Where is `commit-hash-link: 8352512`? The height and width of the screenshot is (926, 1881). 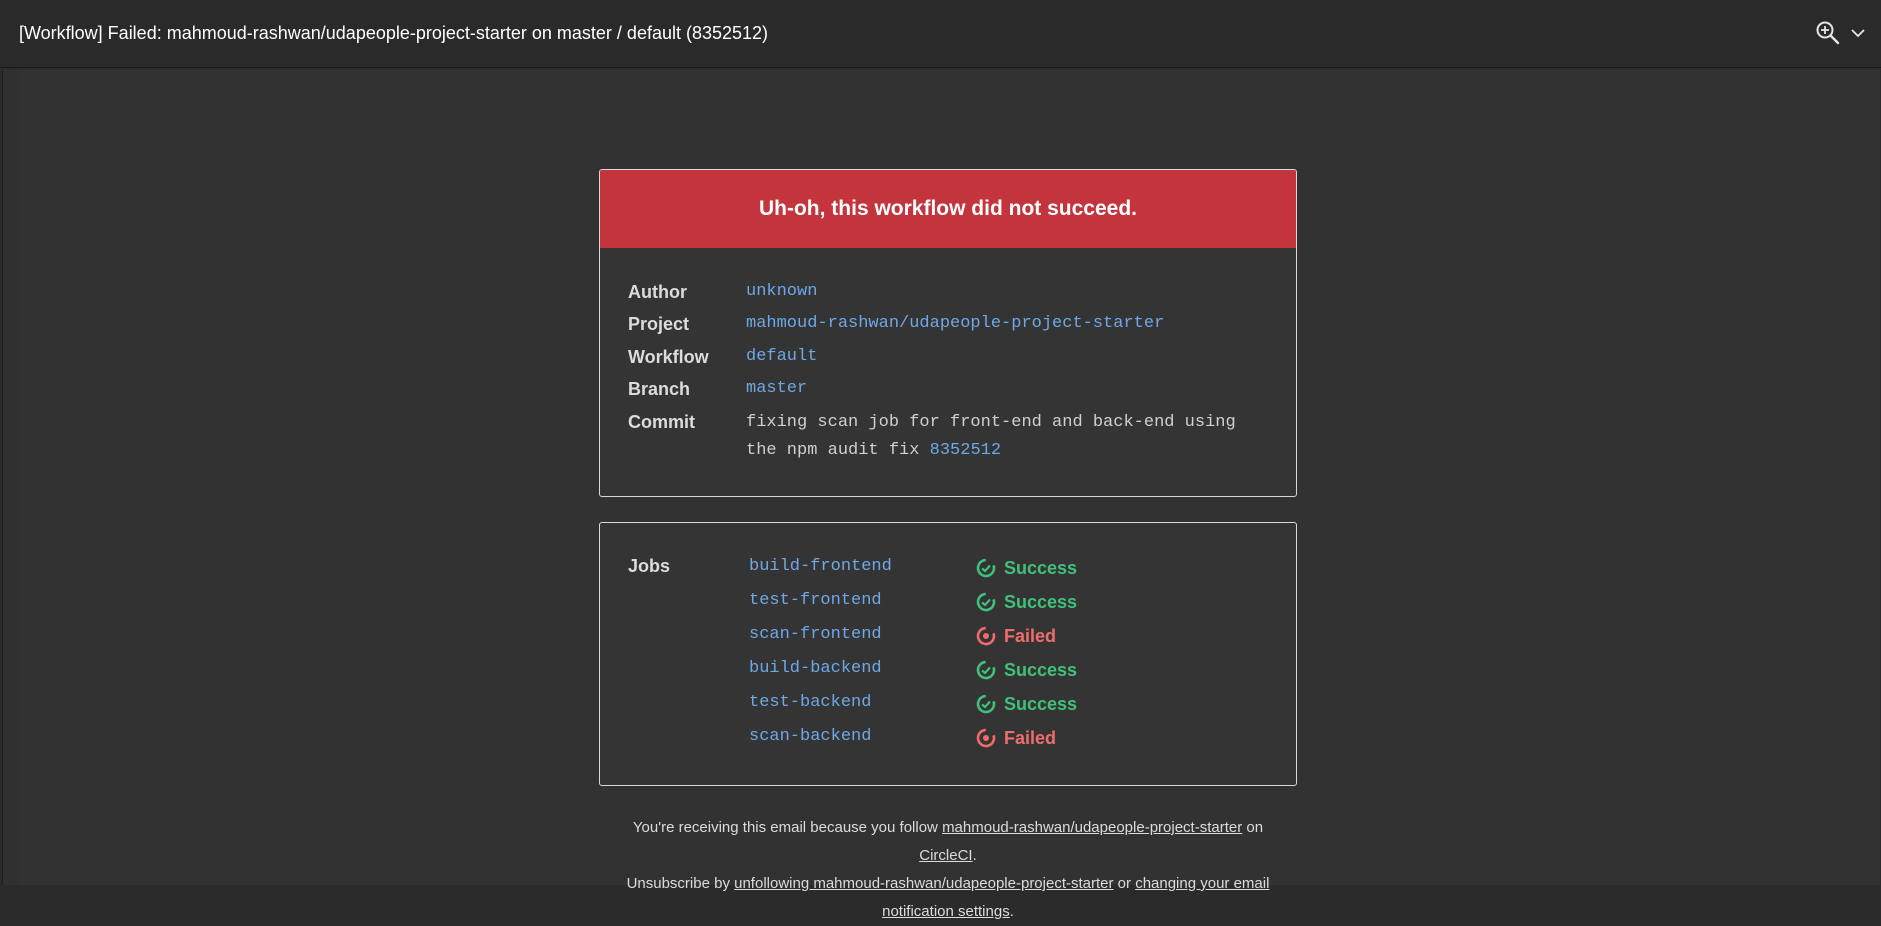
commit-hash-link: 8352512 is located at coordinates (965, 450).